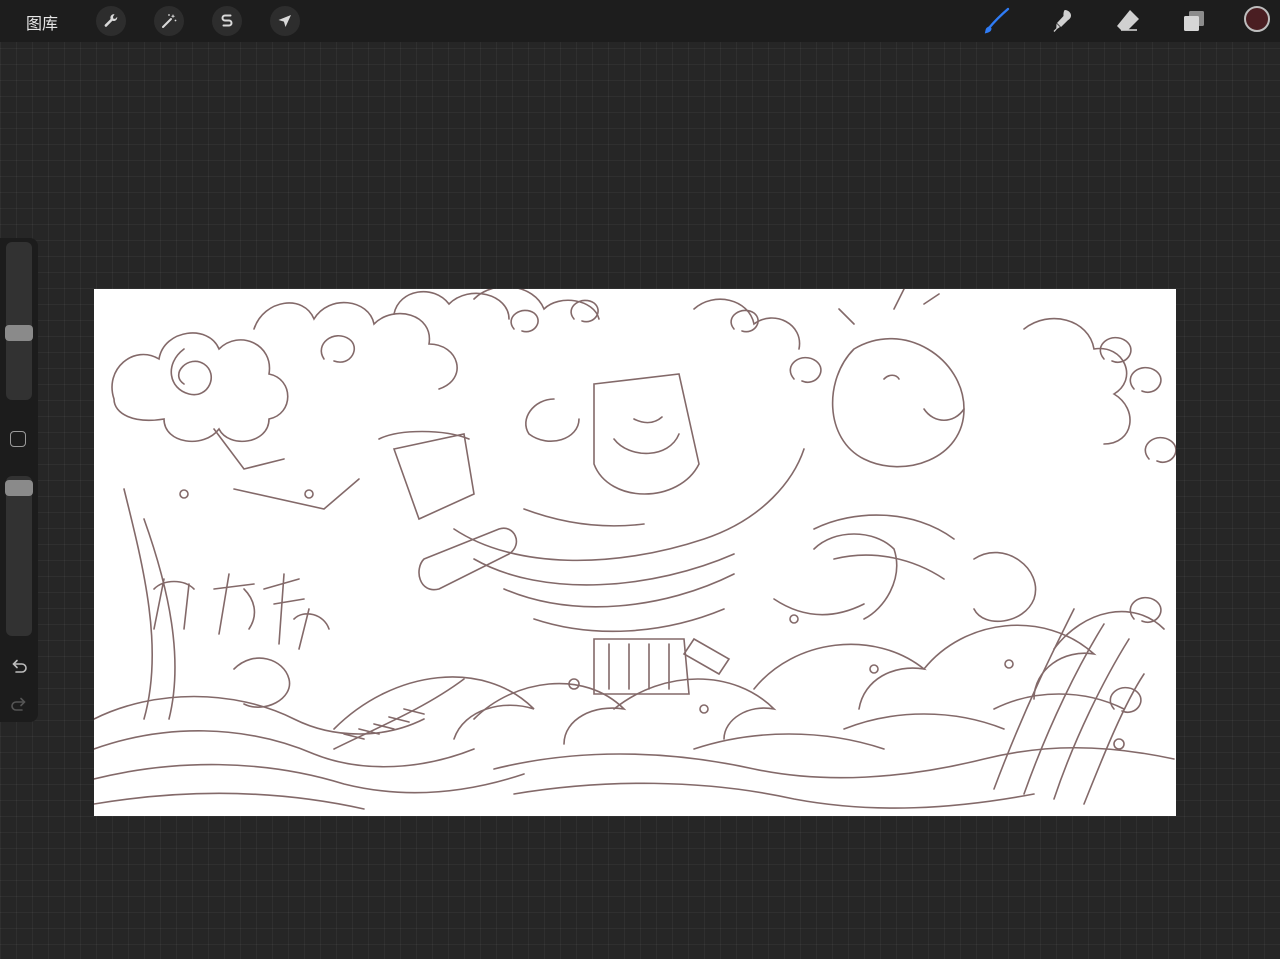 Image resolution: width=1280 pixels, height=959 pixels. I want to click on opacity-slider, so click(19, 556).